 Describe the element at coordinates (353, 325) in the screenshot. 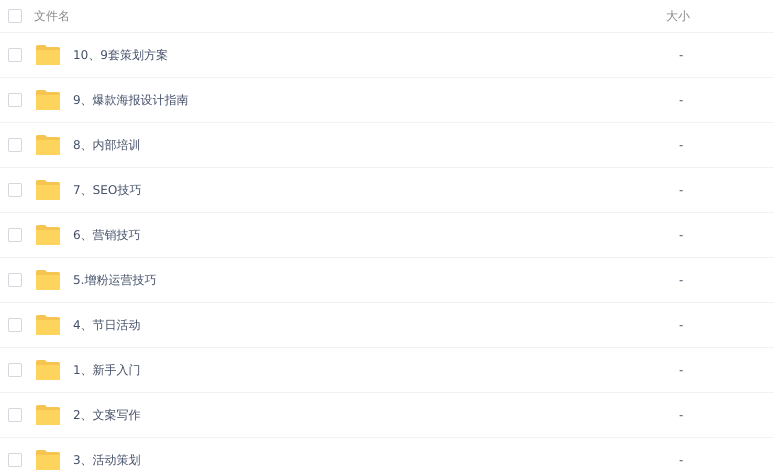

I see `folder-name: 4、节日活动` at that location.